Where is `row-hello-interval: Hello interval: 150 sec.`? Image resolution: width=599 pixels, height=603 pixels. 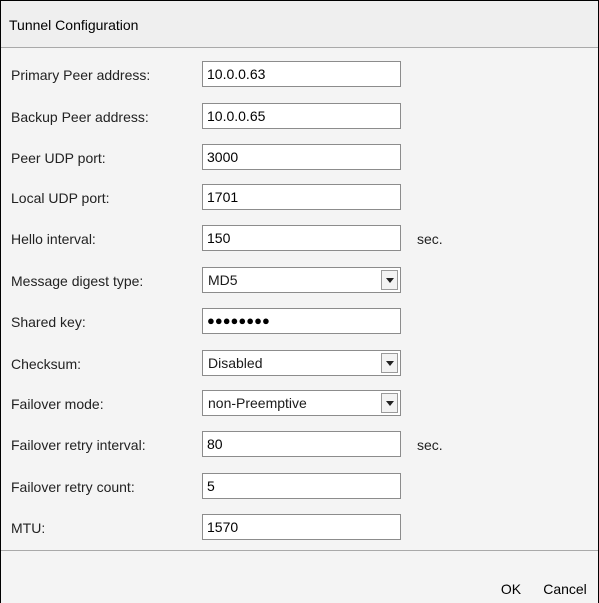
row-hello-interval: Hello interval: 150 sec. is located at coordinates (299, 239).